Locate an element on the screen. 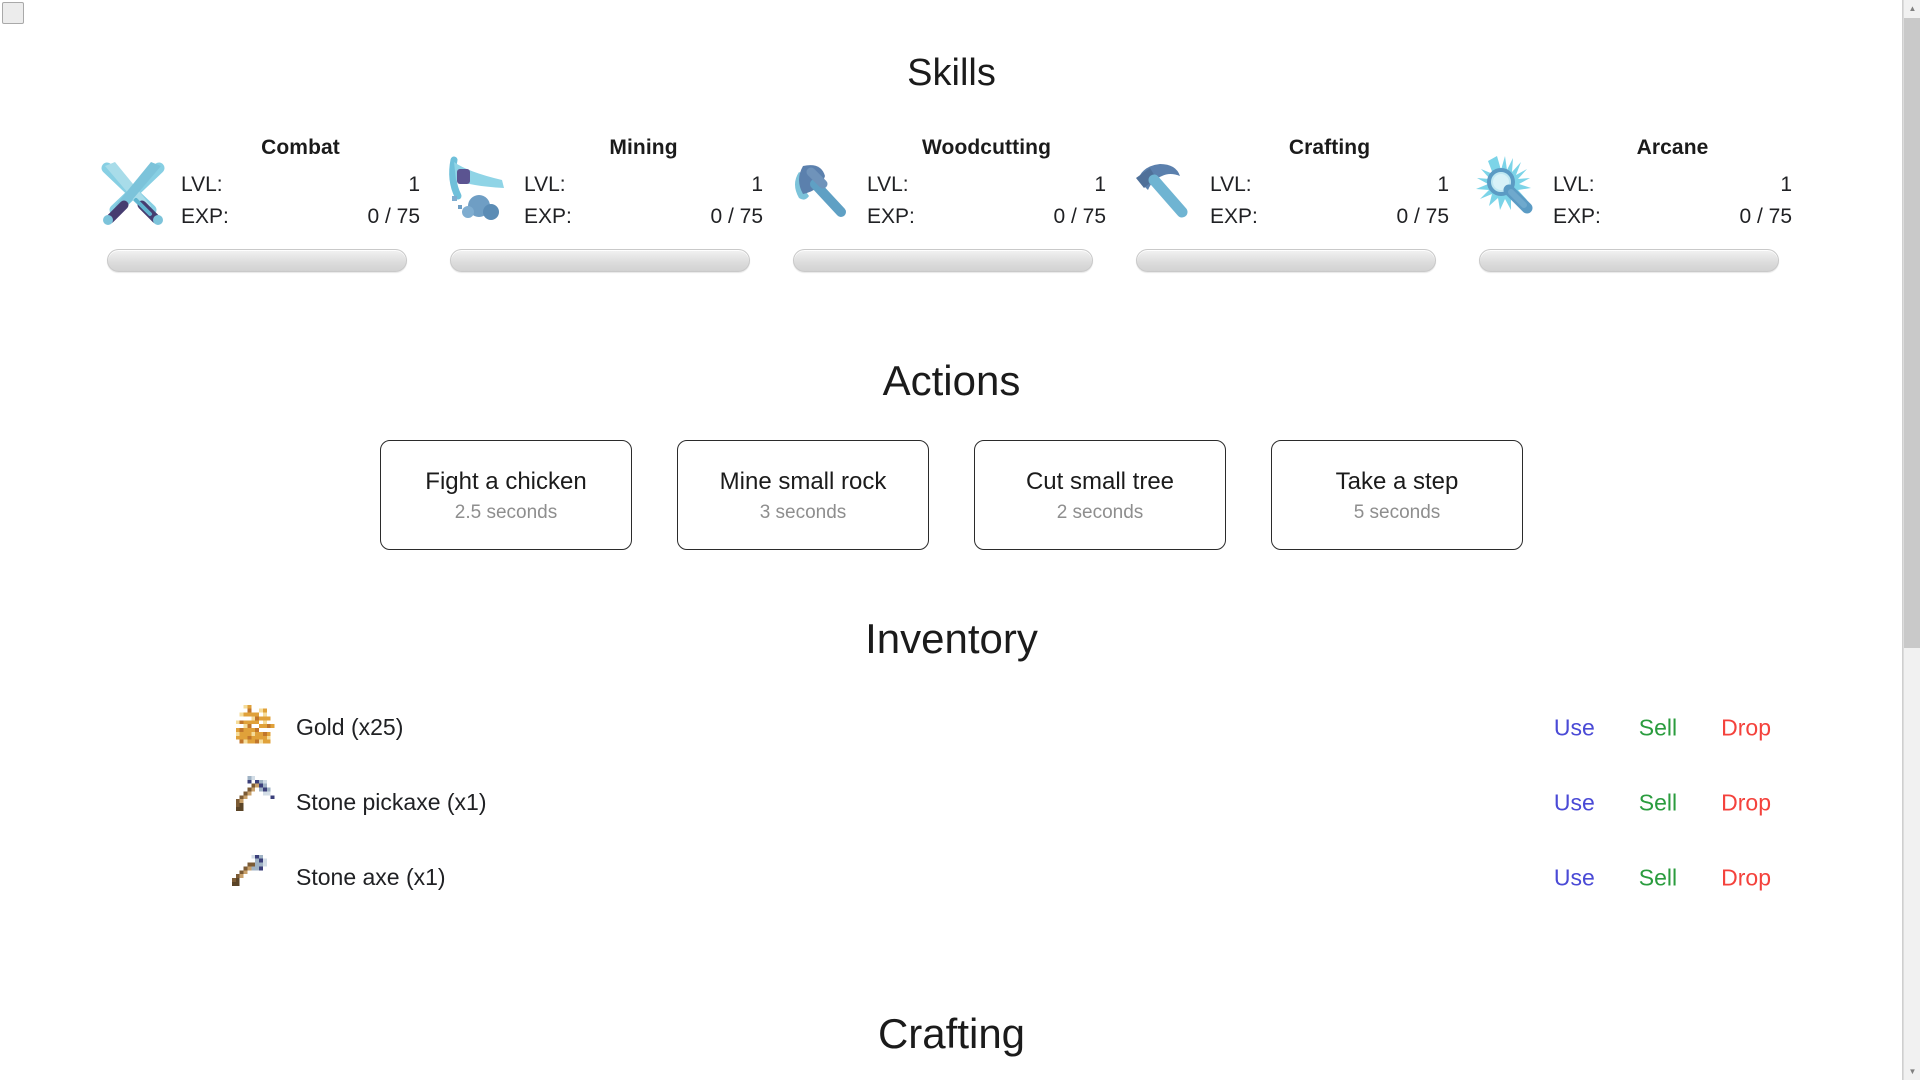 Image resolution: width=1920 pixels, height=1080 pixels. inventory-item-name: Gold (x25) is located at coordinates (350, 727).